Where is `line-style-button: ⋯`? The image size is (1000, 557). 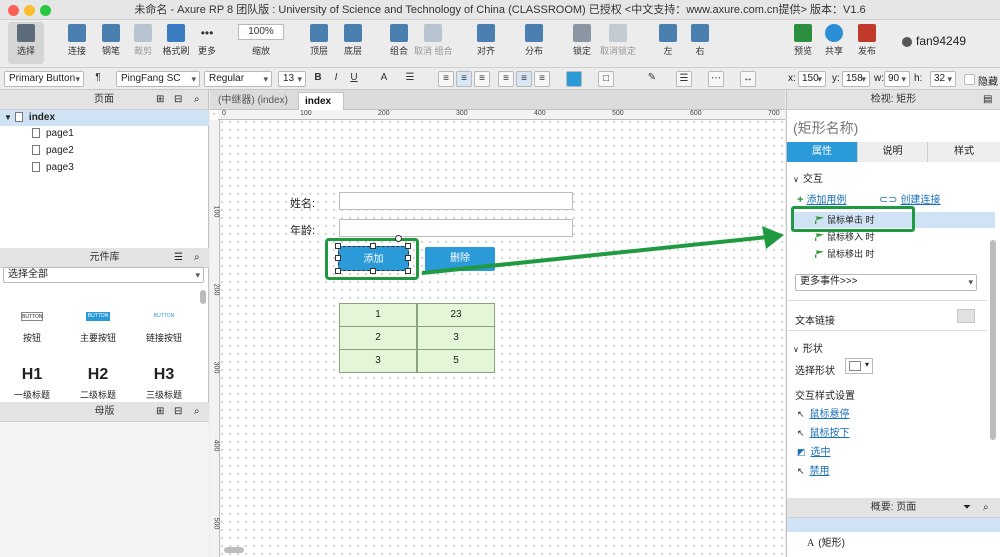
line-style-button: ⋯ is located at coordinates (716, 79).